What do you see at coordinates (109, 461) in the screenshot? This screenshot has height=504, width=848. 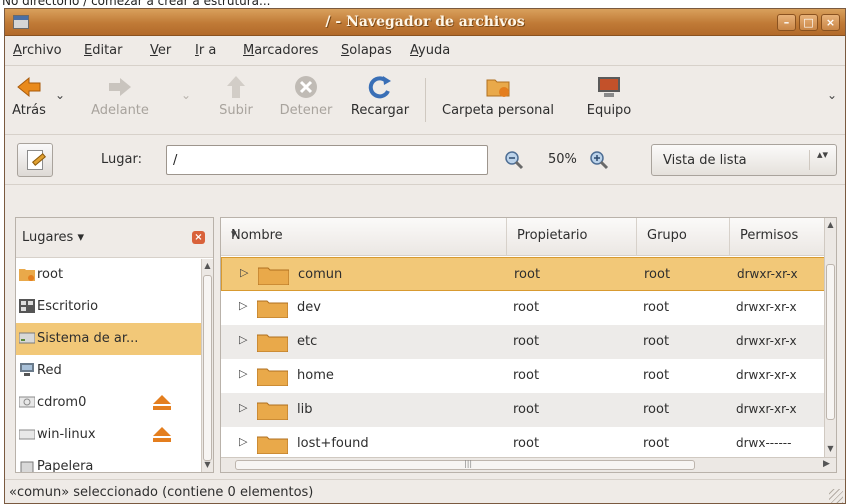 I see `sidebar-item-papelera: Papelera` at bounding box center [109, 461].